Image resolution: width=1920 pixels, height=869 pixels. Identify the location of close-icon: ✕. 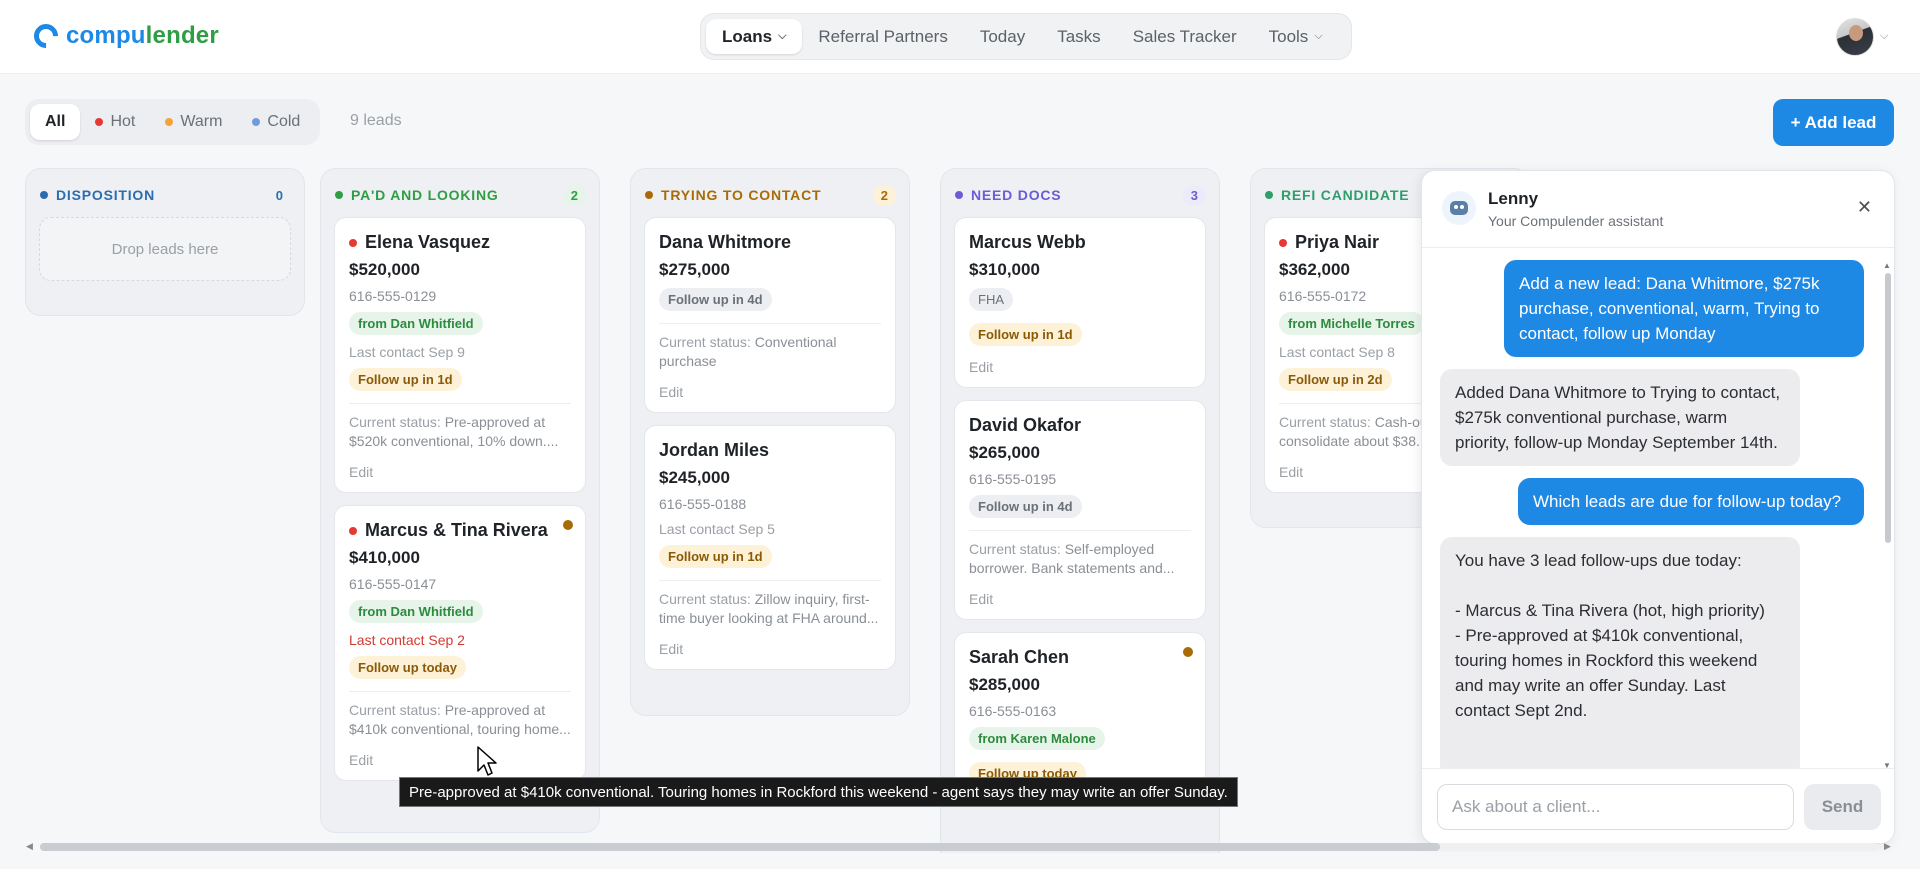
(1864, 207).